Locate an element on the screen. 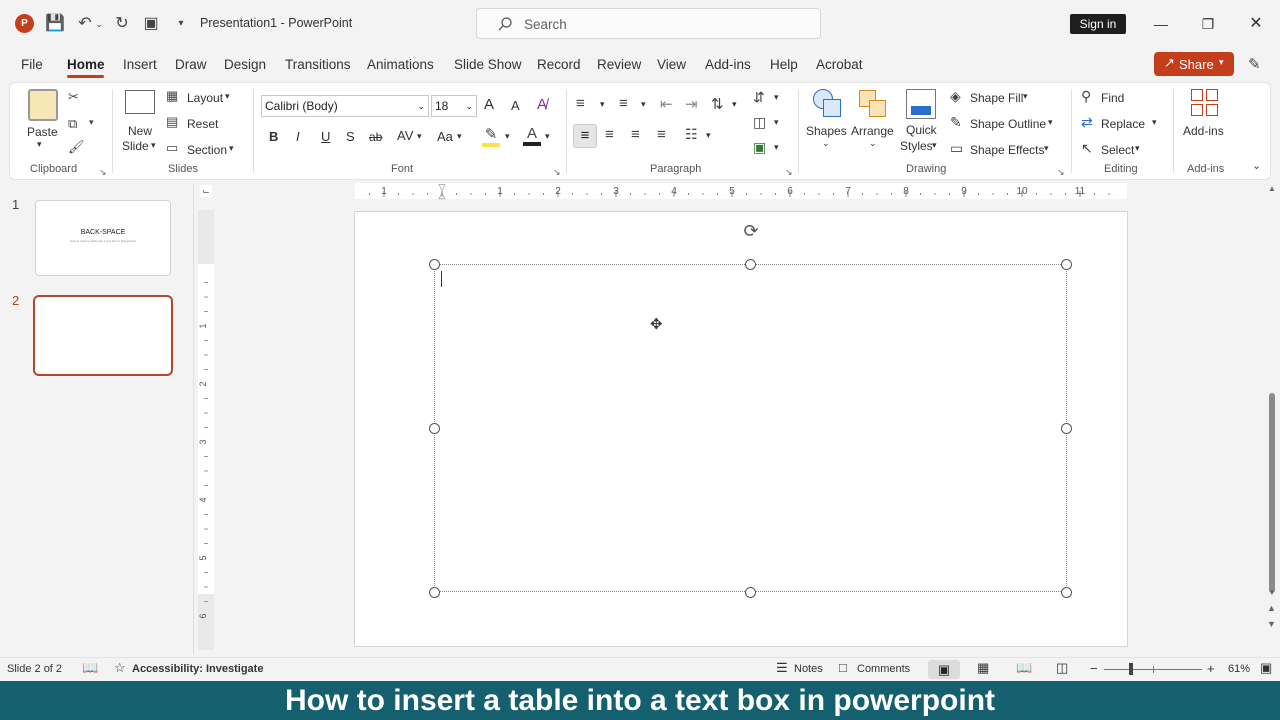 The width and height of the screenshot is (1280, 720). comments-pane-icon: ✎ is located at coordinates (1254, 64).